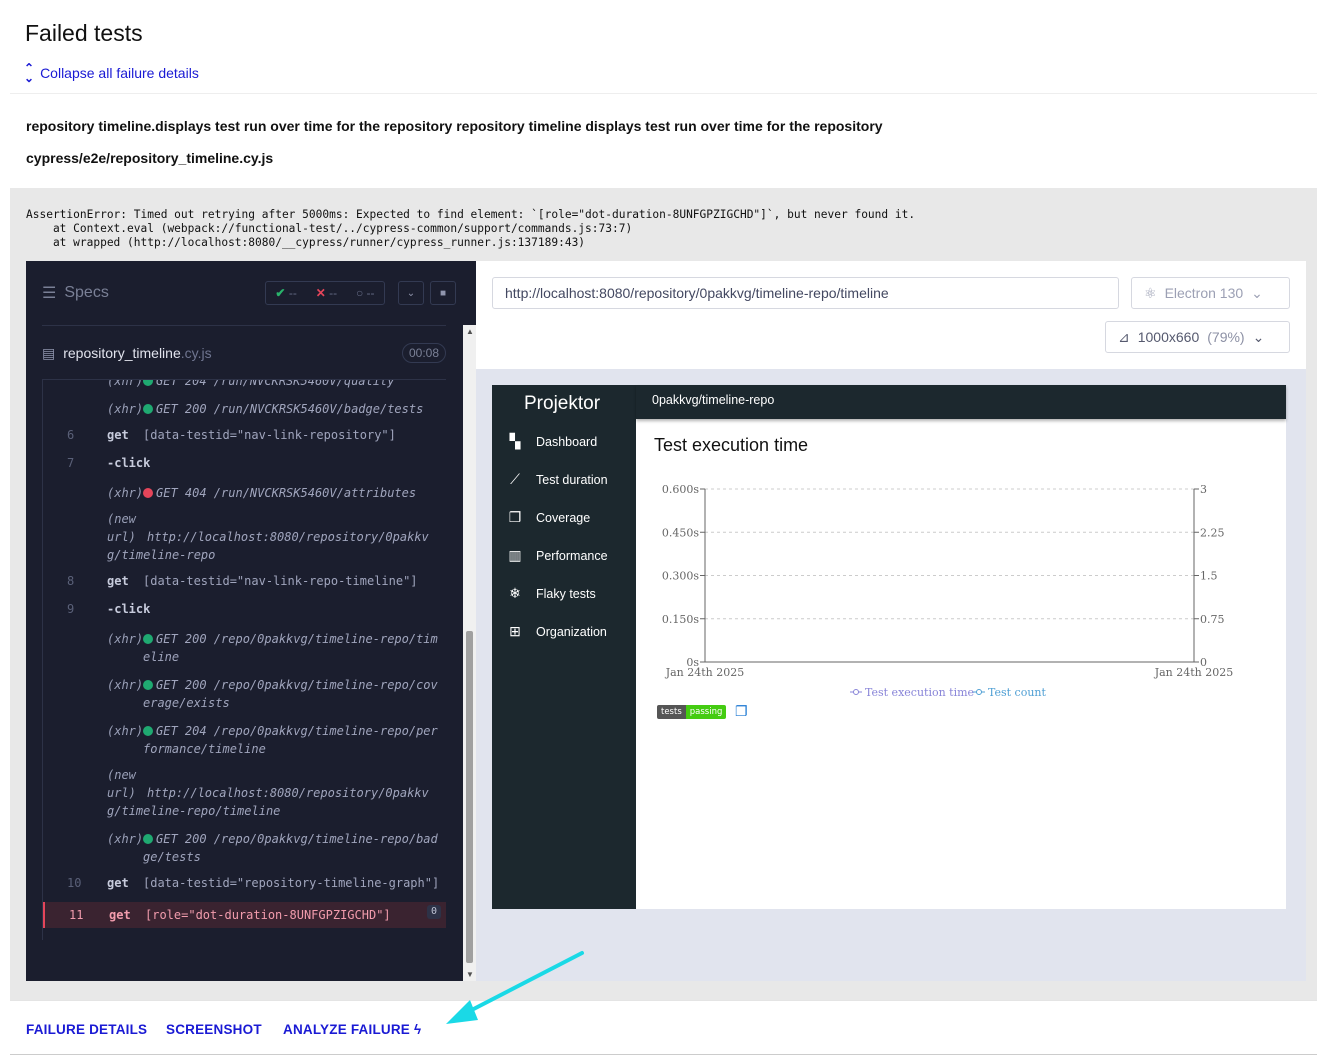  What do you see at coordinates (280, 293) in the screenshot?
I see `check-icon: ✔` at bounding box center [280, 293].